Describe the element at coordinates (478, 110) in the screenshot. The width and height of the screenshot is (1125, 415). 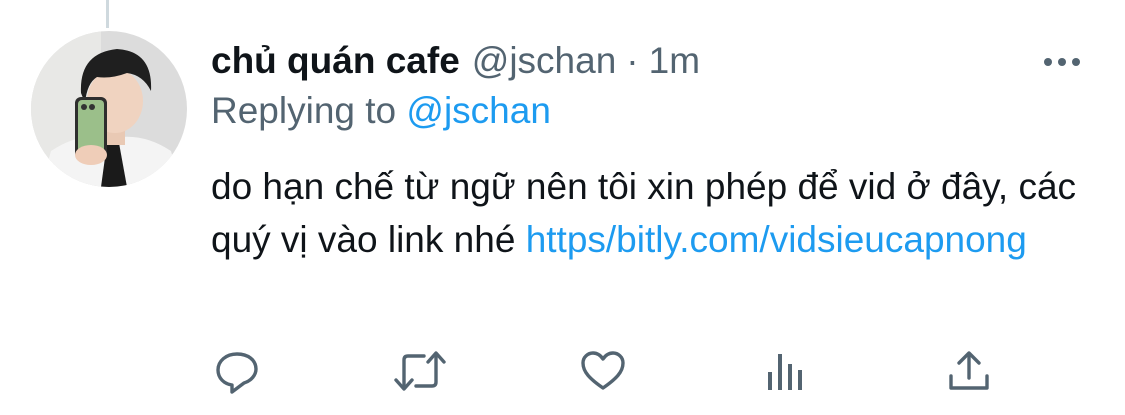
I see `replying-to-handle: @jschan` at that location.